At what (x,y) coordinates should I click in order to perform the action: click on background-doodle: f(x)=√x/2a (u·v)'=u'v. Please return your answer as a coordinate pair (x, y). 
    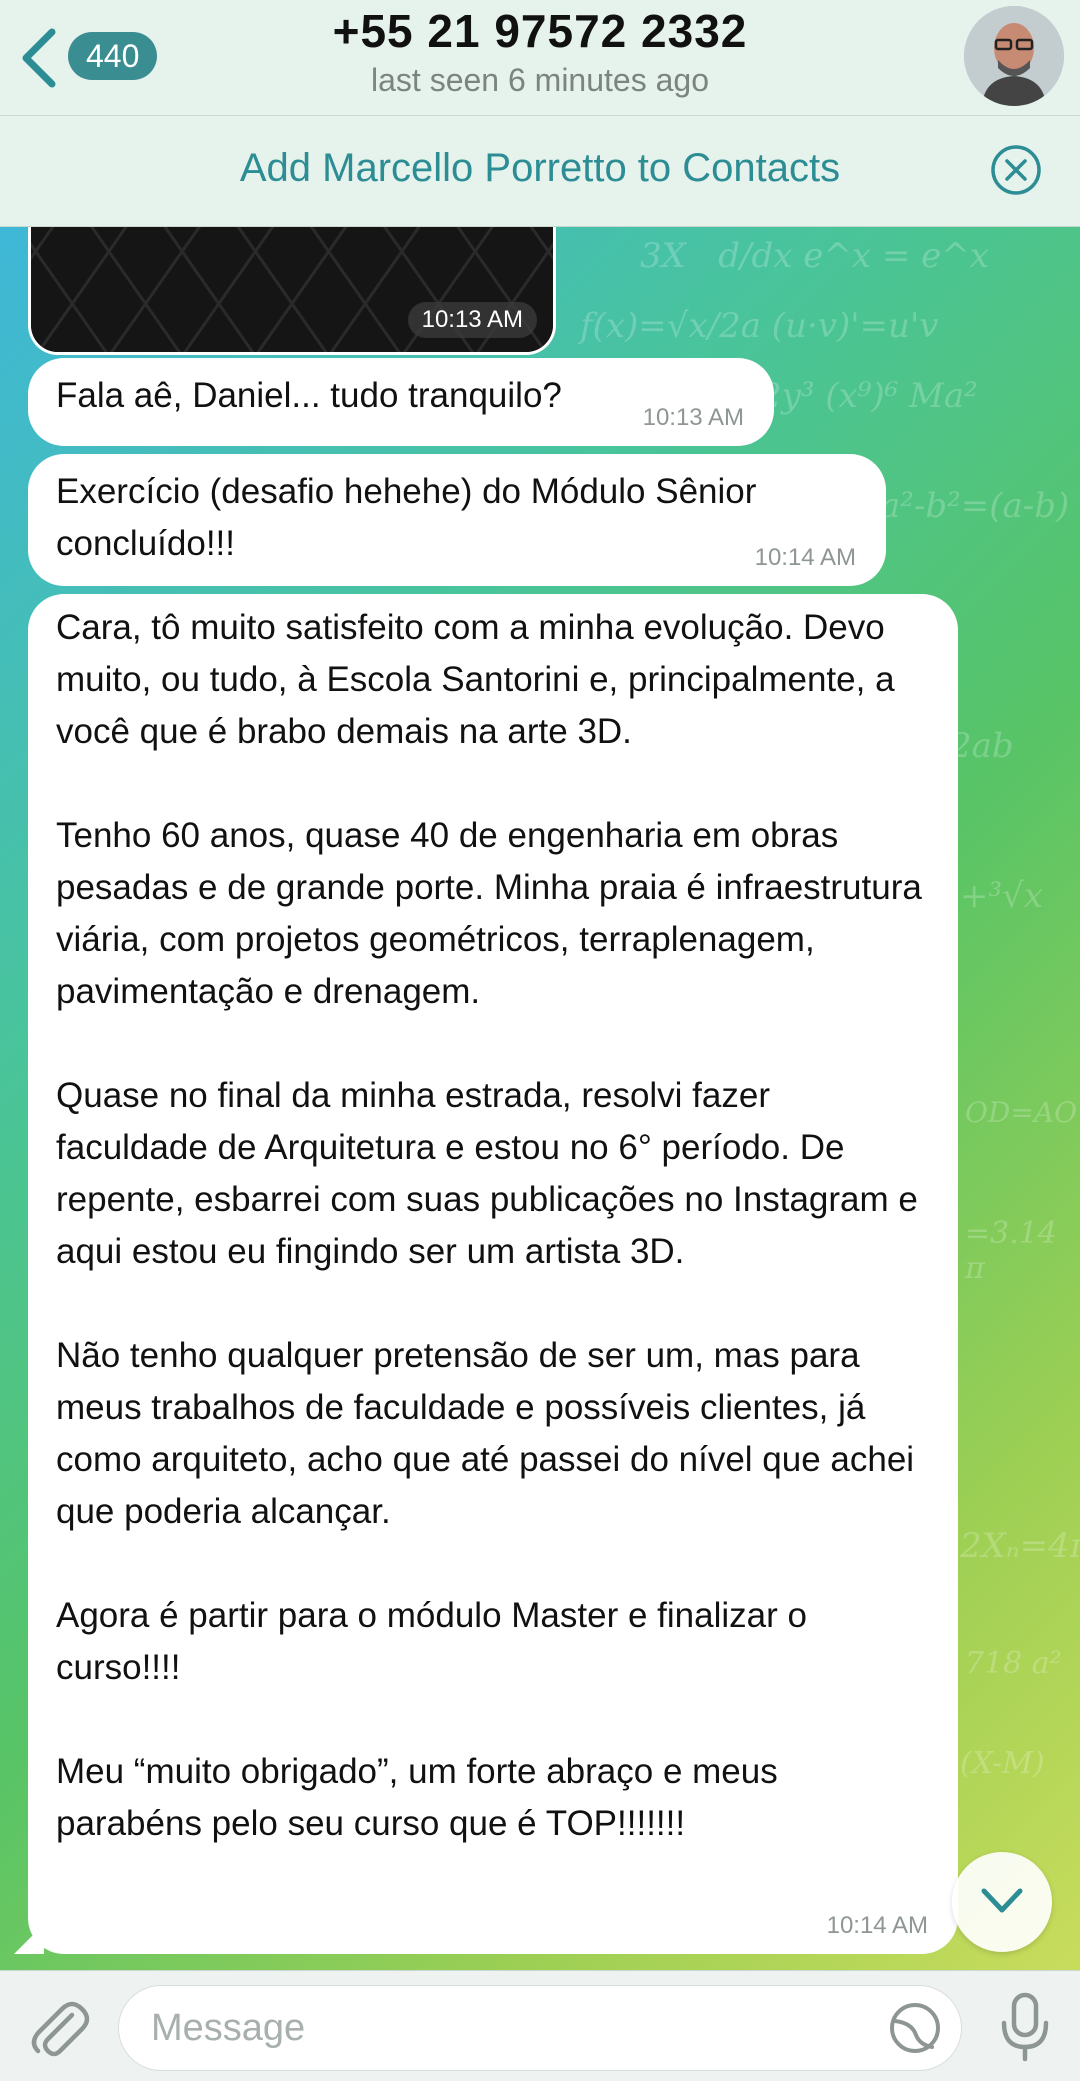
    Looking at the image, I should click on (759, 326).